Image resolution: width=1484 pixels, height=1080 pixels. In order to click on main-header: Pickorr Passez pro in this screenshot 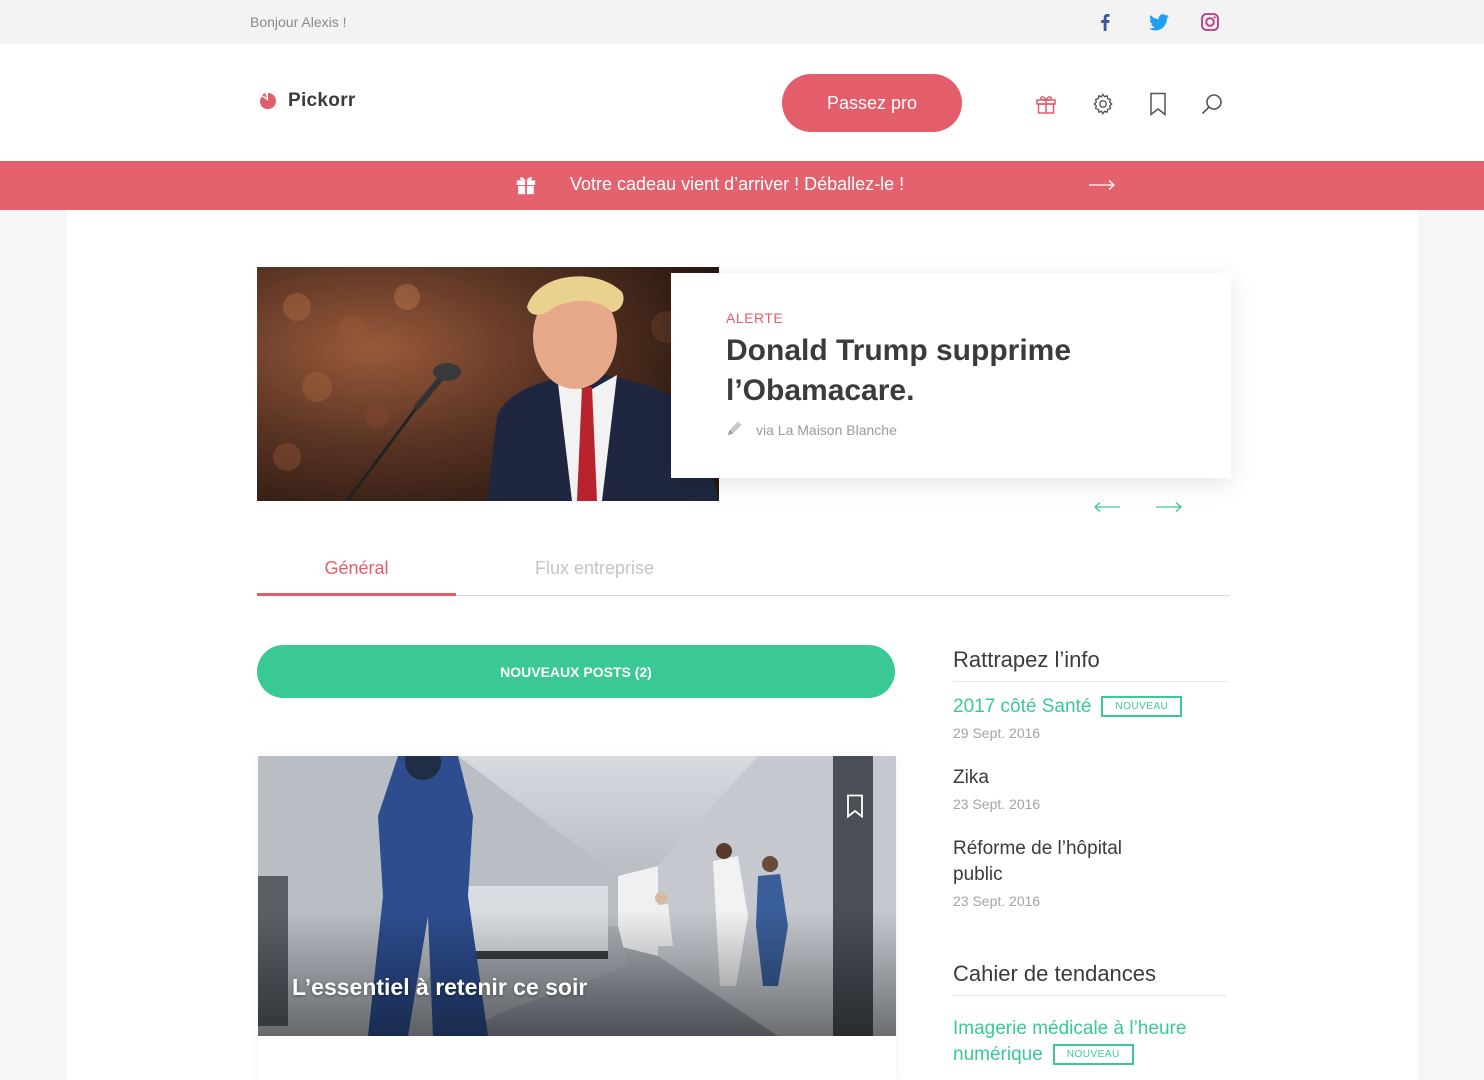, I will do `click(742, 102)`.